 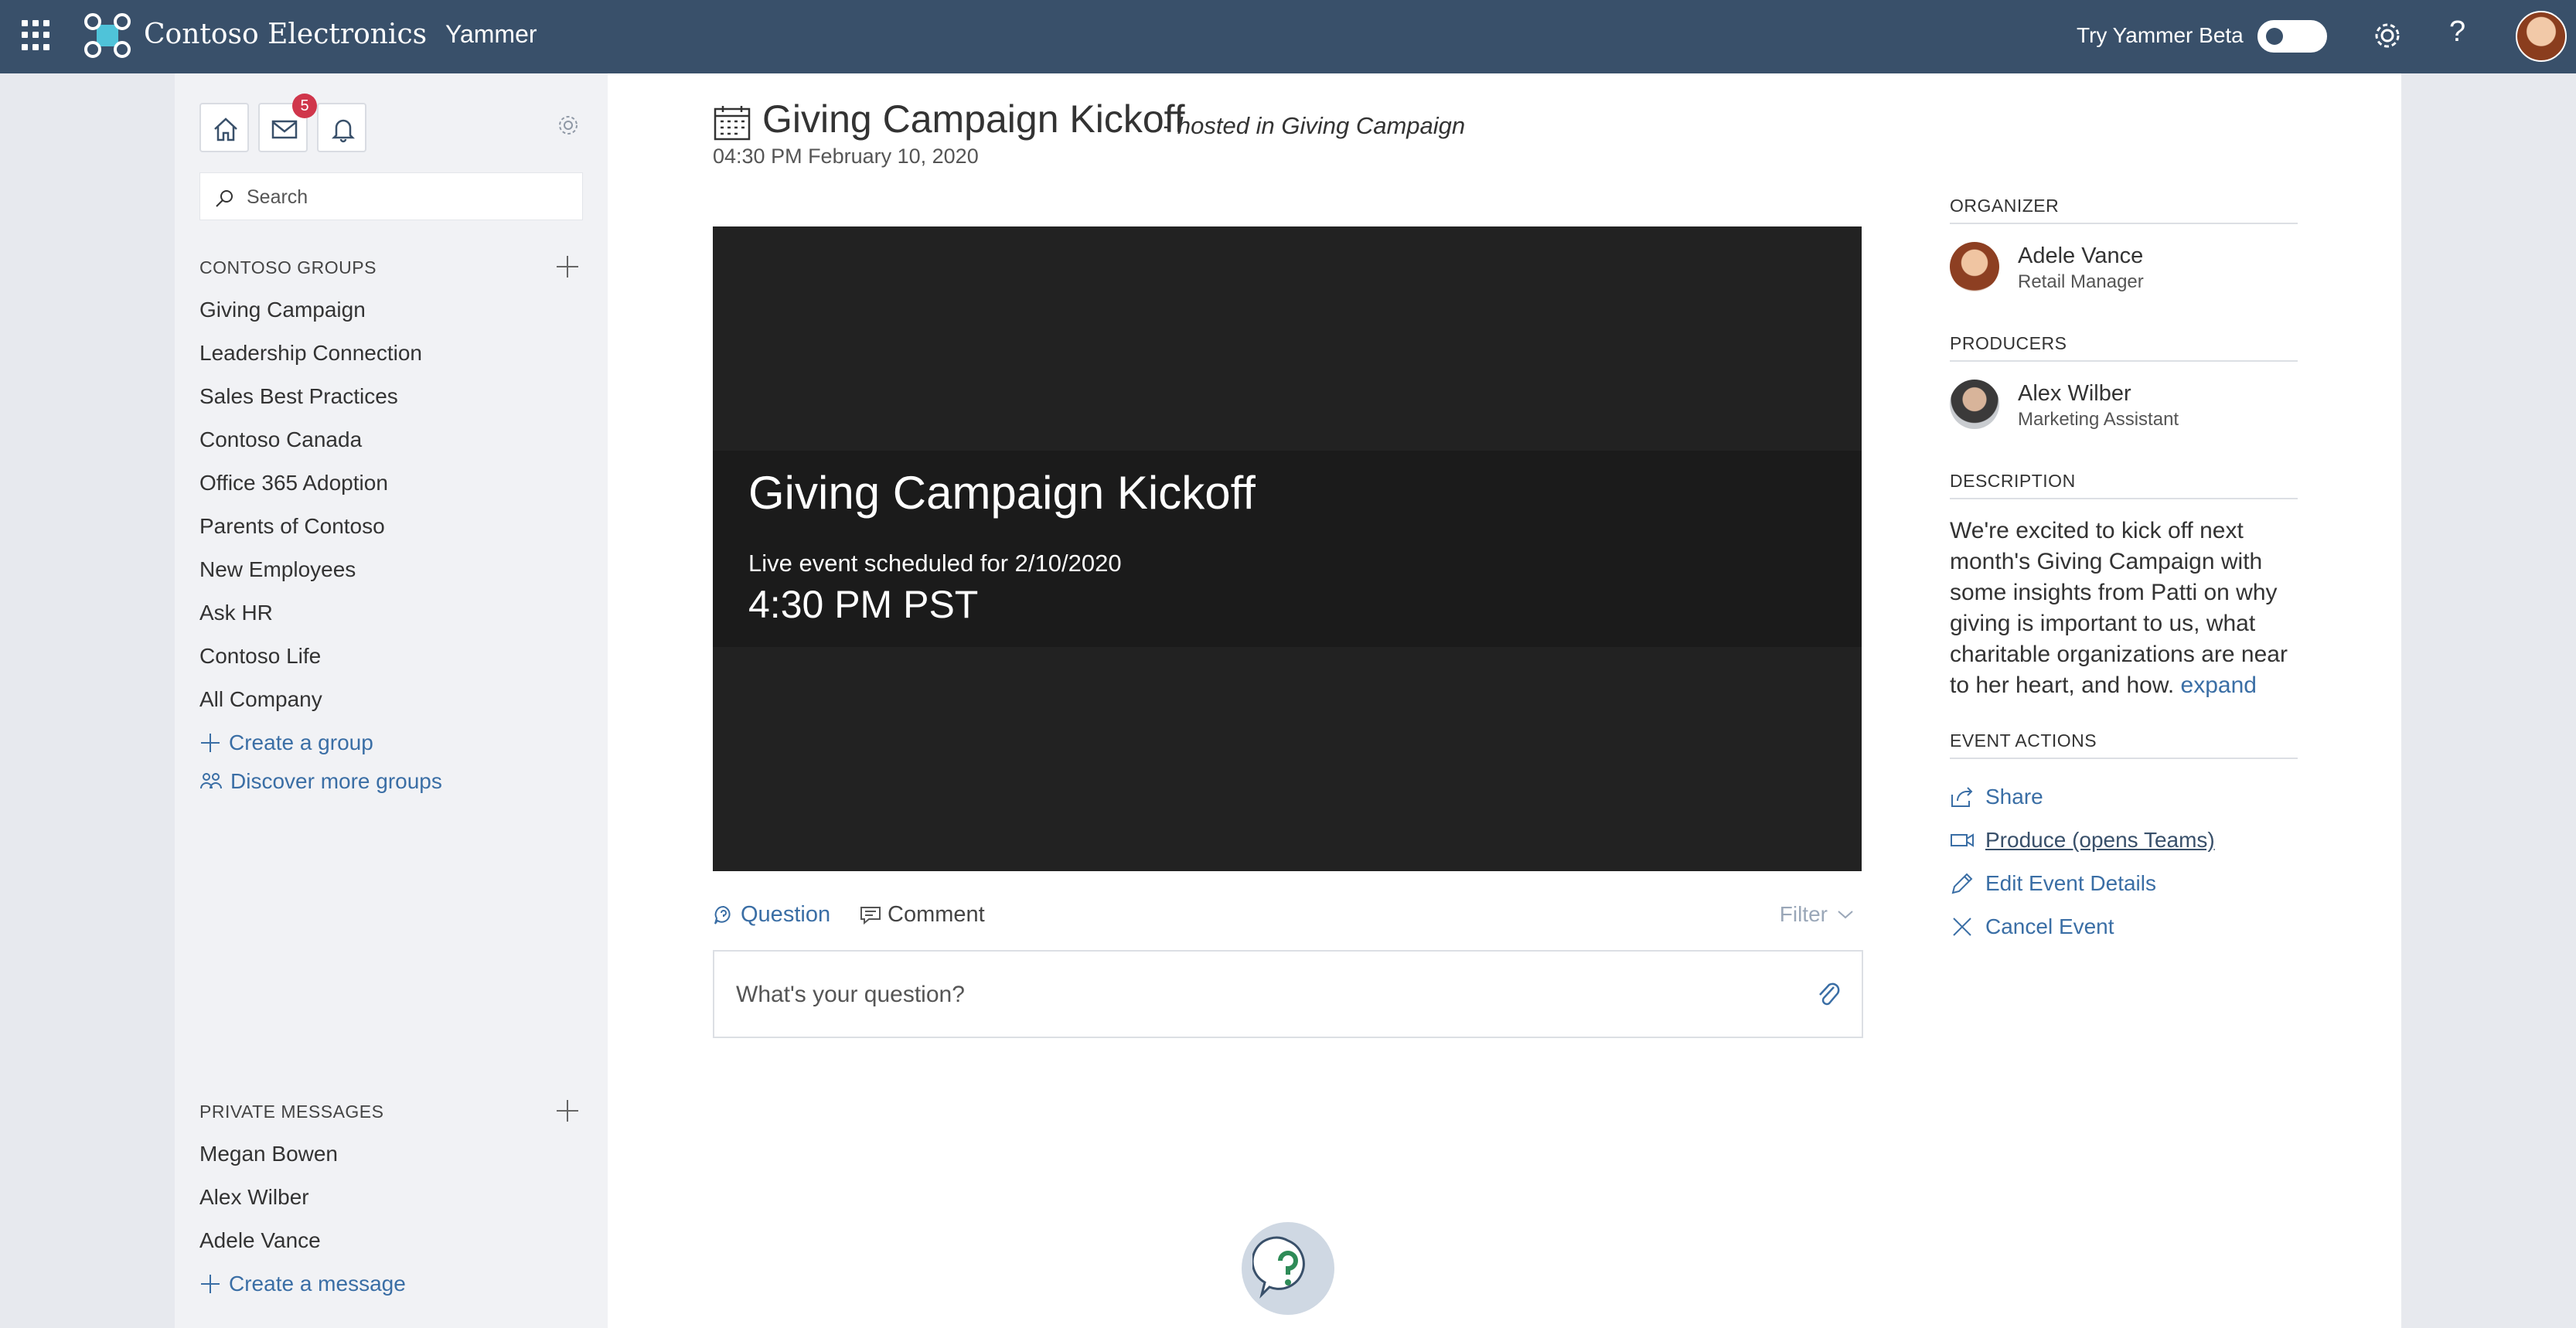 What do you see at coordinates (732, 124) in the screenshot?
I see `calendar-icon` at bounding box center [732, 124].